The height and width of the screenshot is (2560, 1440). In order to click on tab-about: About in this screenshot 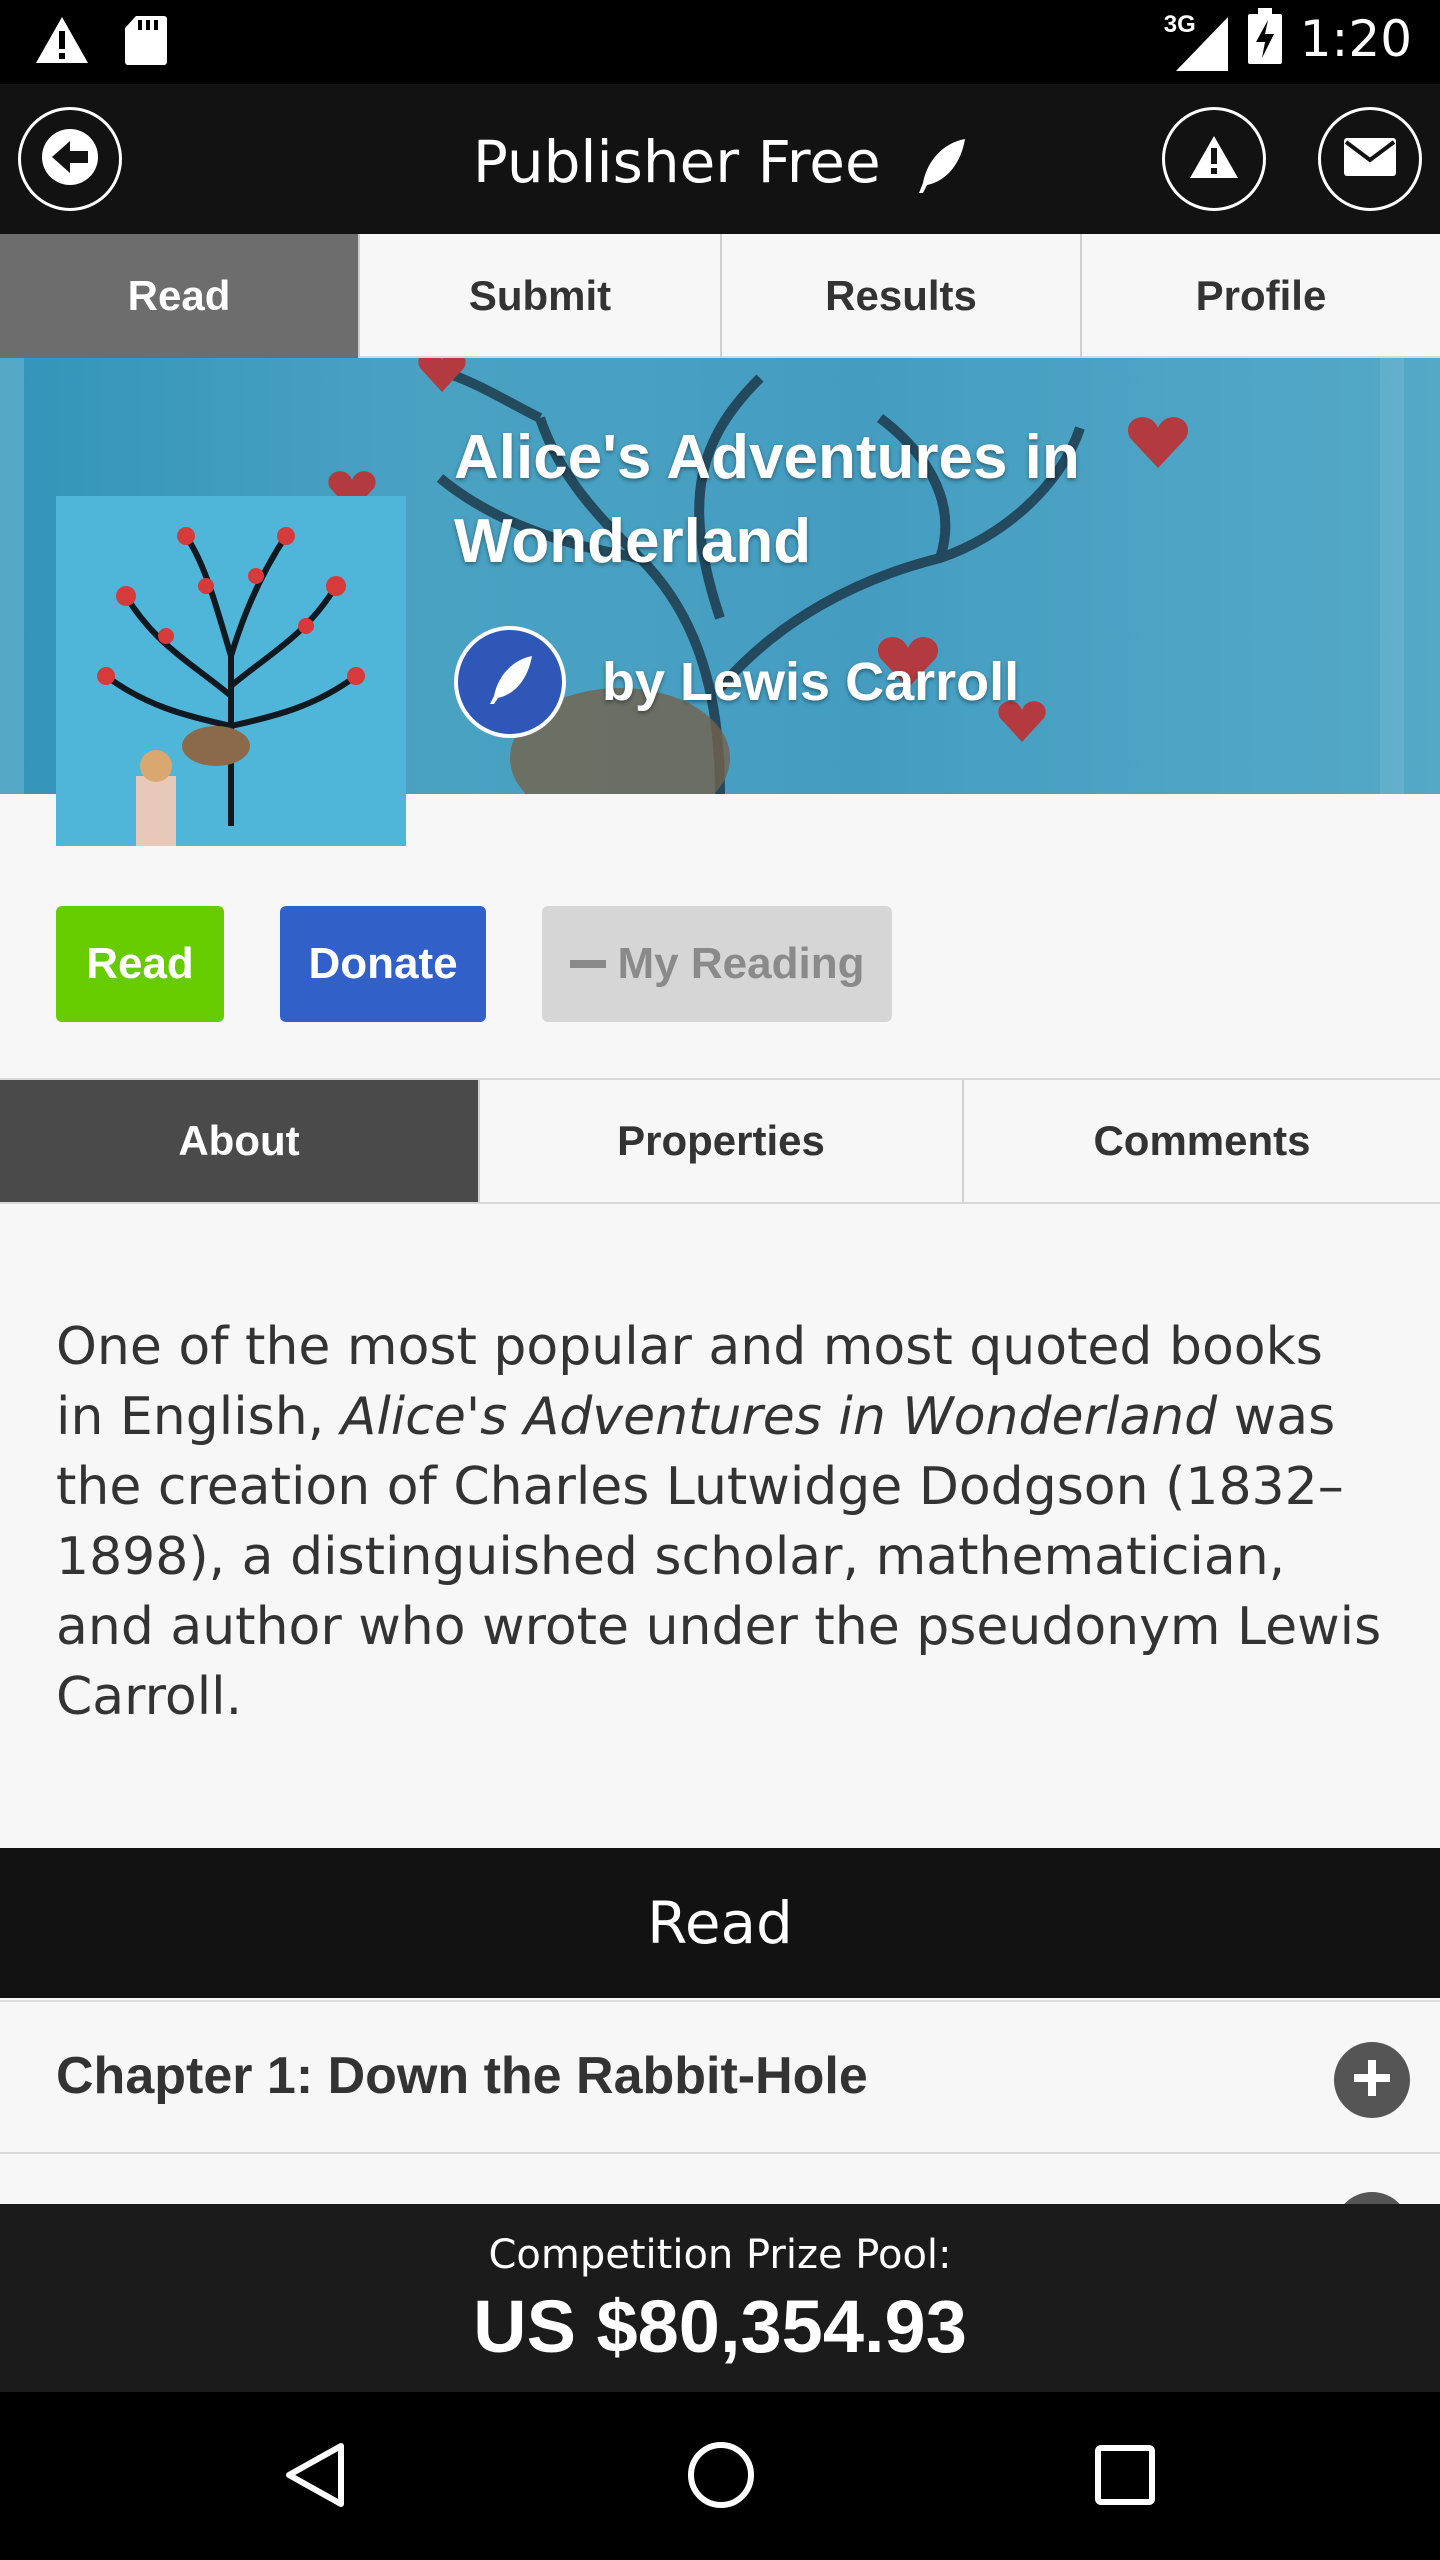, I will do `click(240, 1141)`.